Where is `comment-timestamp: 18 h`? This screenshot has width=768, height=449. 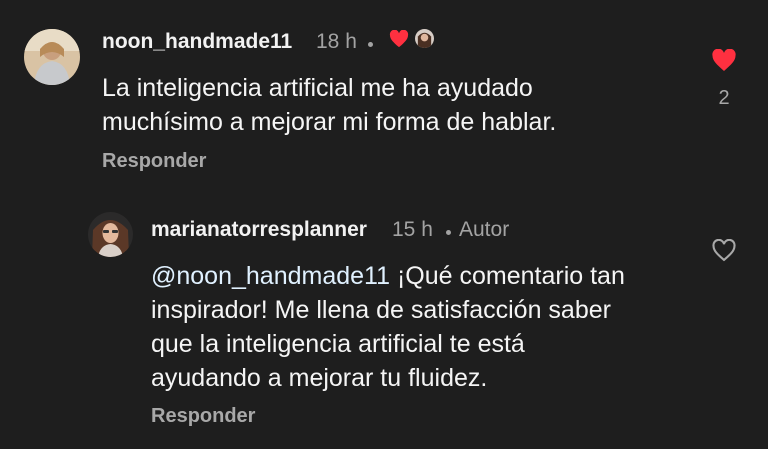 comment-timestamp: 18 h is located at coordinates (336, 41).